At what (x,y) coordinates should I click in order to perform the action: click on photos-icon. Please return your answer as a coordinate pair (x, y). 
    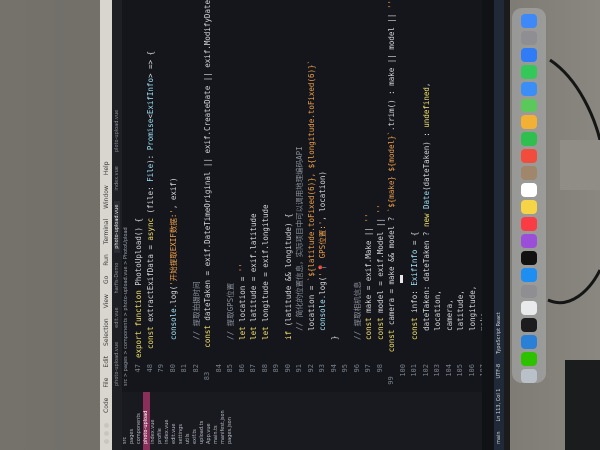
    Looking at the image, I should click on (529, 122).